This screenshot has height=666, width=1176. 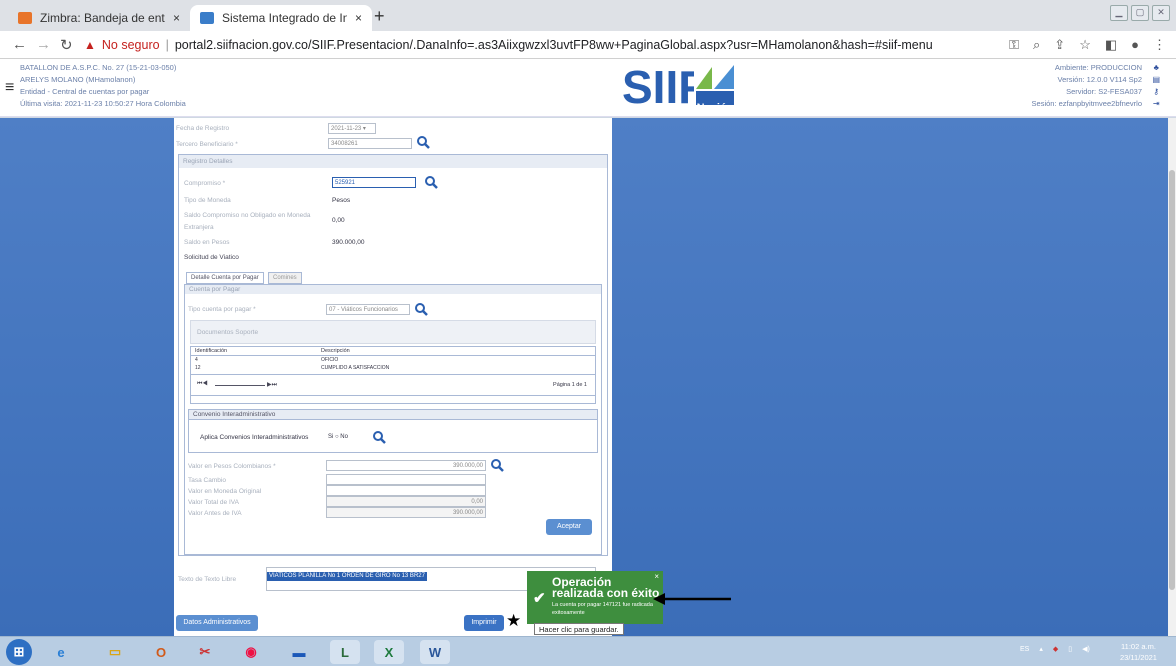 What do you see at coordinates (338, 437) in the screenshot?
I see `si-no-radio: Si ○ No` at bounding box center [338, 437].